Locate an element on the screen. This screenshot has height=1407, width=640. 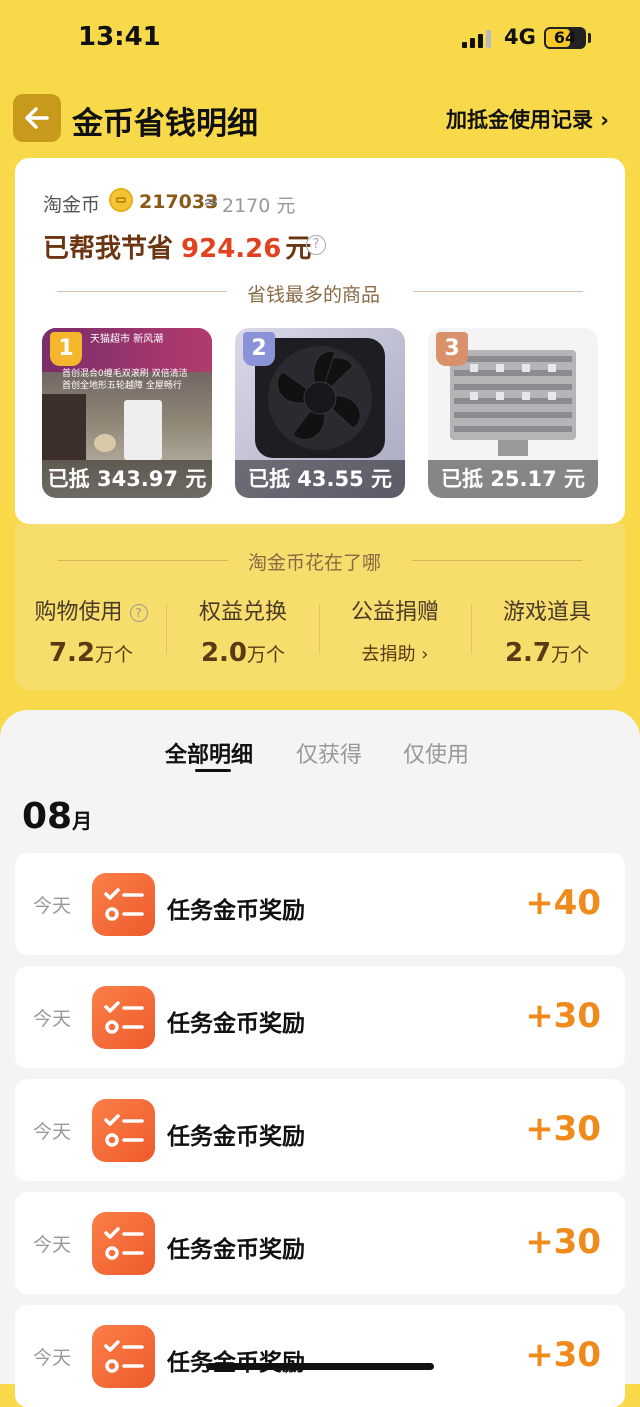
saved-amount-row: 已帮我节省 924.26 元 is located at coordinates (177, 246).